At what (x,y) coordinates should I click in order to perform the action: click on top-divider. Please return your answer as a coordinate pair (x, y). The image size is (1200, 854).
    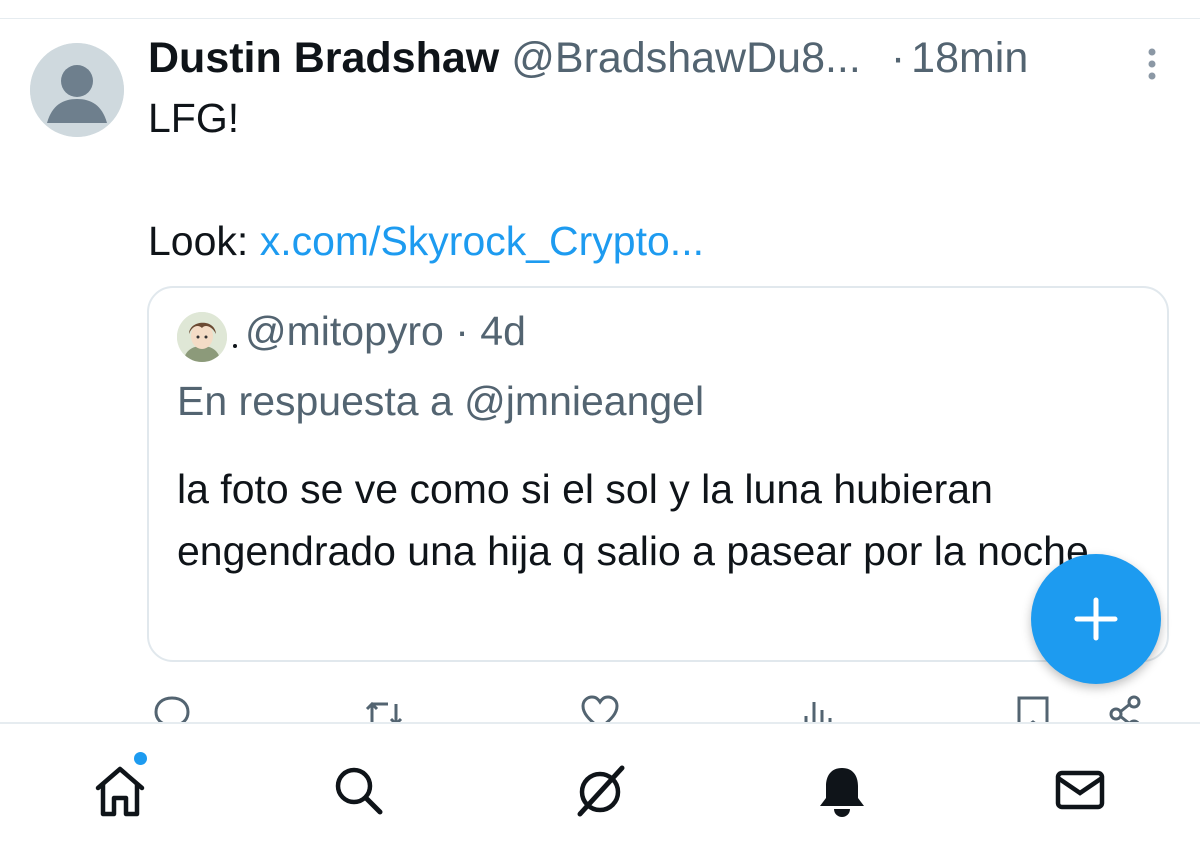
    Looking at the image, I should click on (600, 18).